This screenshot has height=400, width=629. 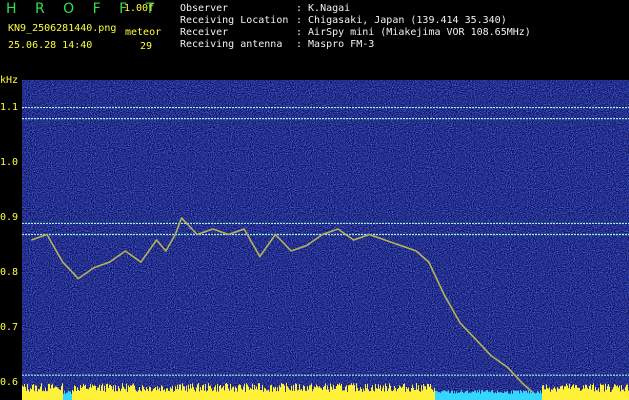 I want to click on receiver-label: Receiver, so click(x=204, y=32).